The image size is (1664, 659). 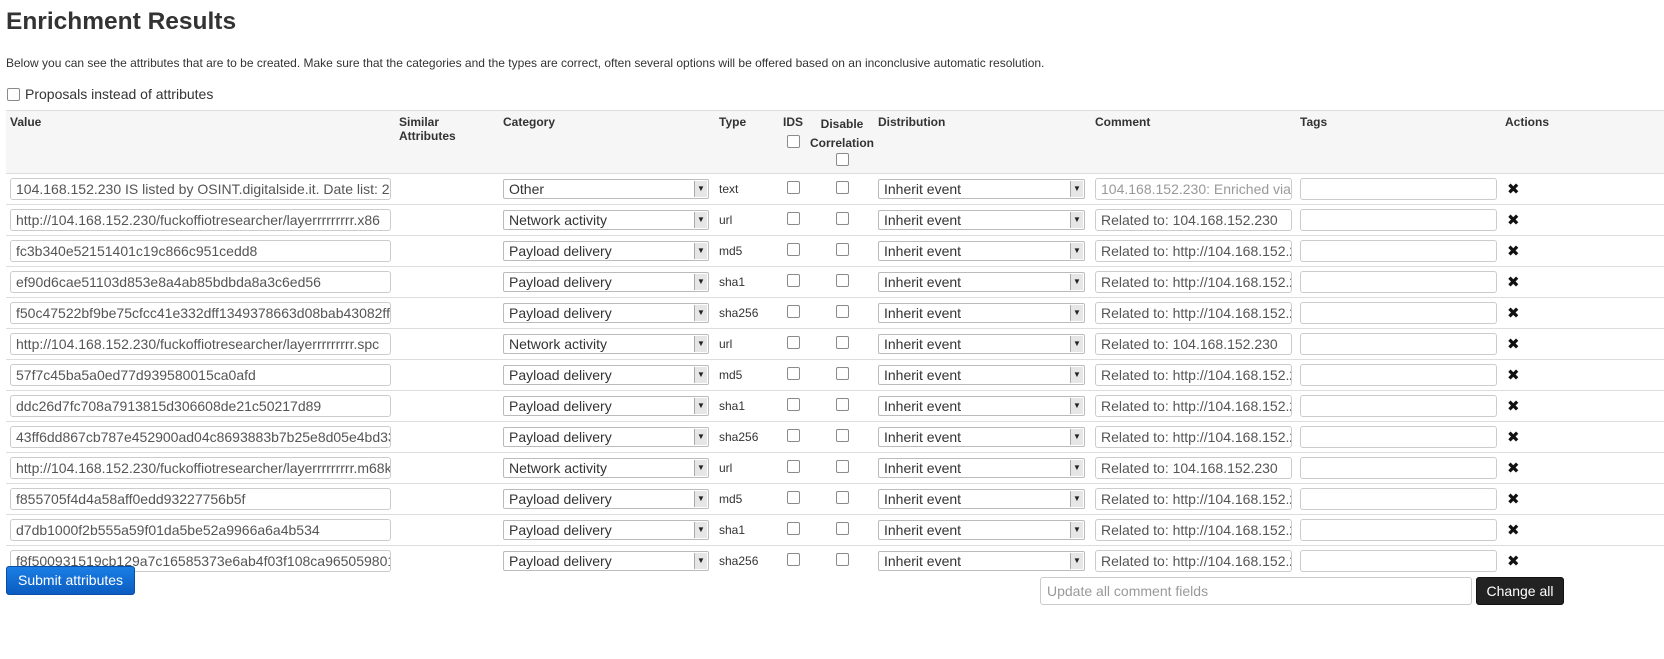 What do you see at coordinates (200, 499) in the screenshot?
I see `value-input: f855705f4d4a58aff0edd93227756b5f` at bounding box center [200, 499].